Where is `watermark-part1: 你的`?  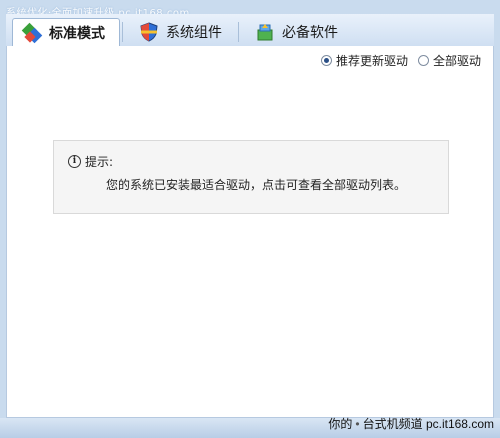
watermark-part1: 你的 is located at coordinates (340, 424).